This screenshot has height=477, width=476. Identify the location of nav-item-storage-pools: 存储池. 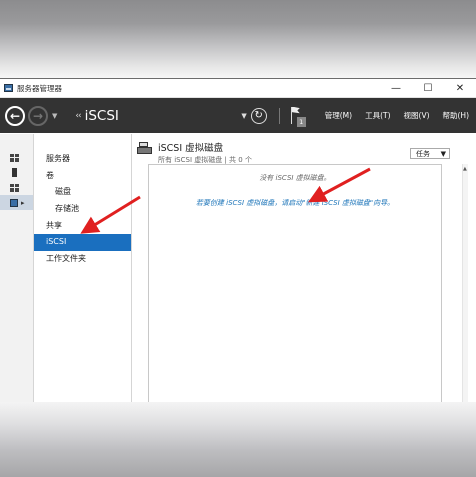
(82, 209).